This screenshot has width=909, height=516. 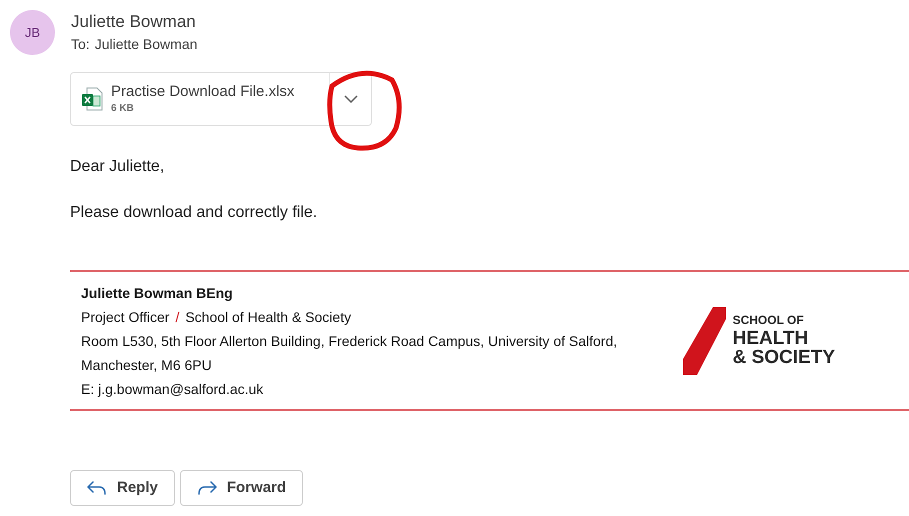 I want to click on recipient-name: Juliette Bowman, so click(x=146, y=44).